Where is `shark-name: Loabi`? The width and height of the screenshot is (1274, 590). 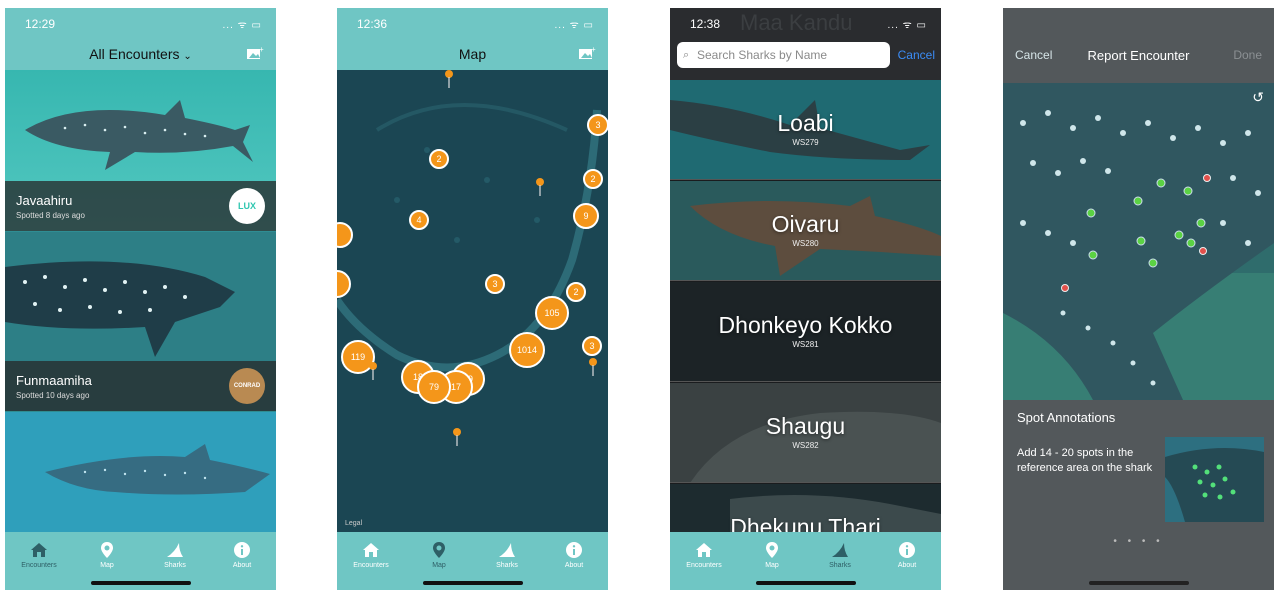
shark-name: Loabi is located at coordinates (805, 123).